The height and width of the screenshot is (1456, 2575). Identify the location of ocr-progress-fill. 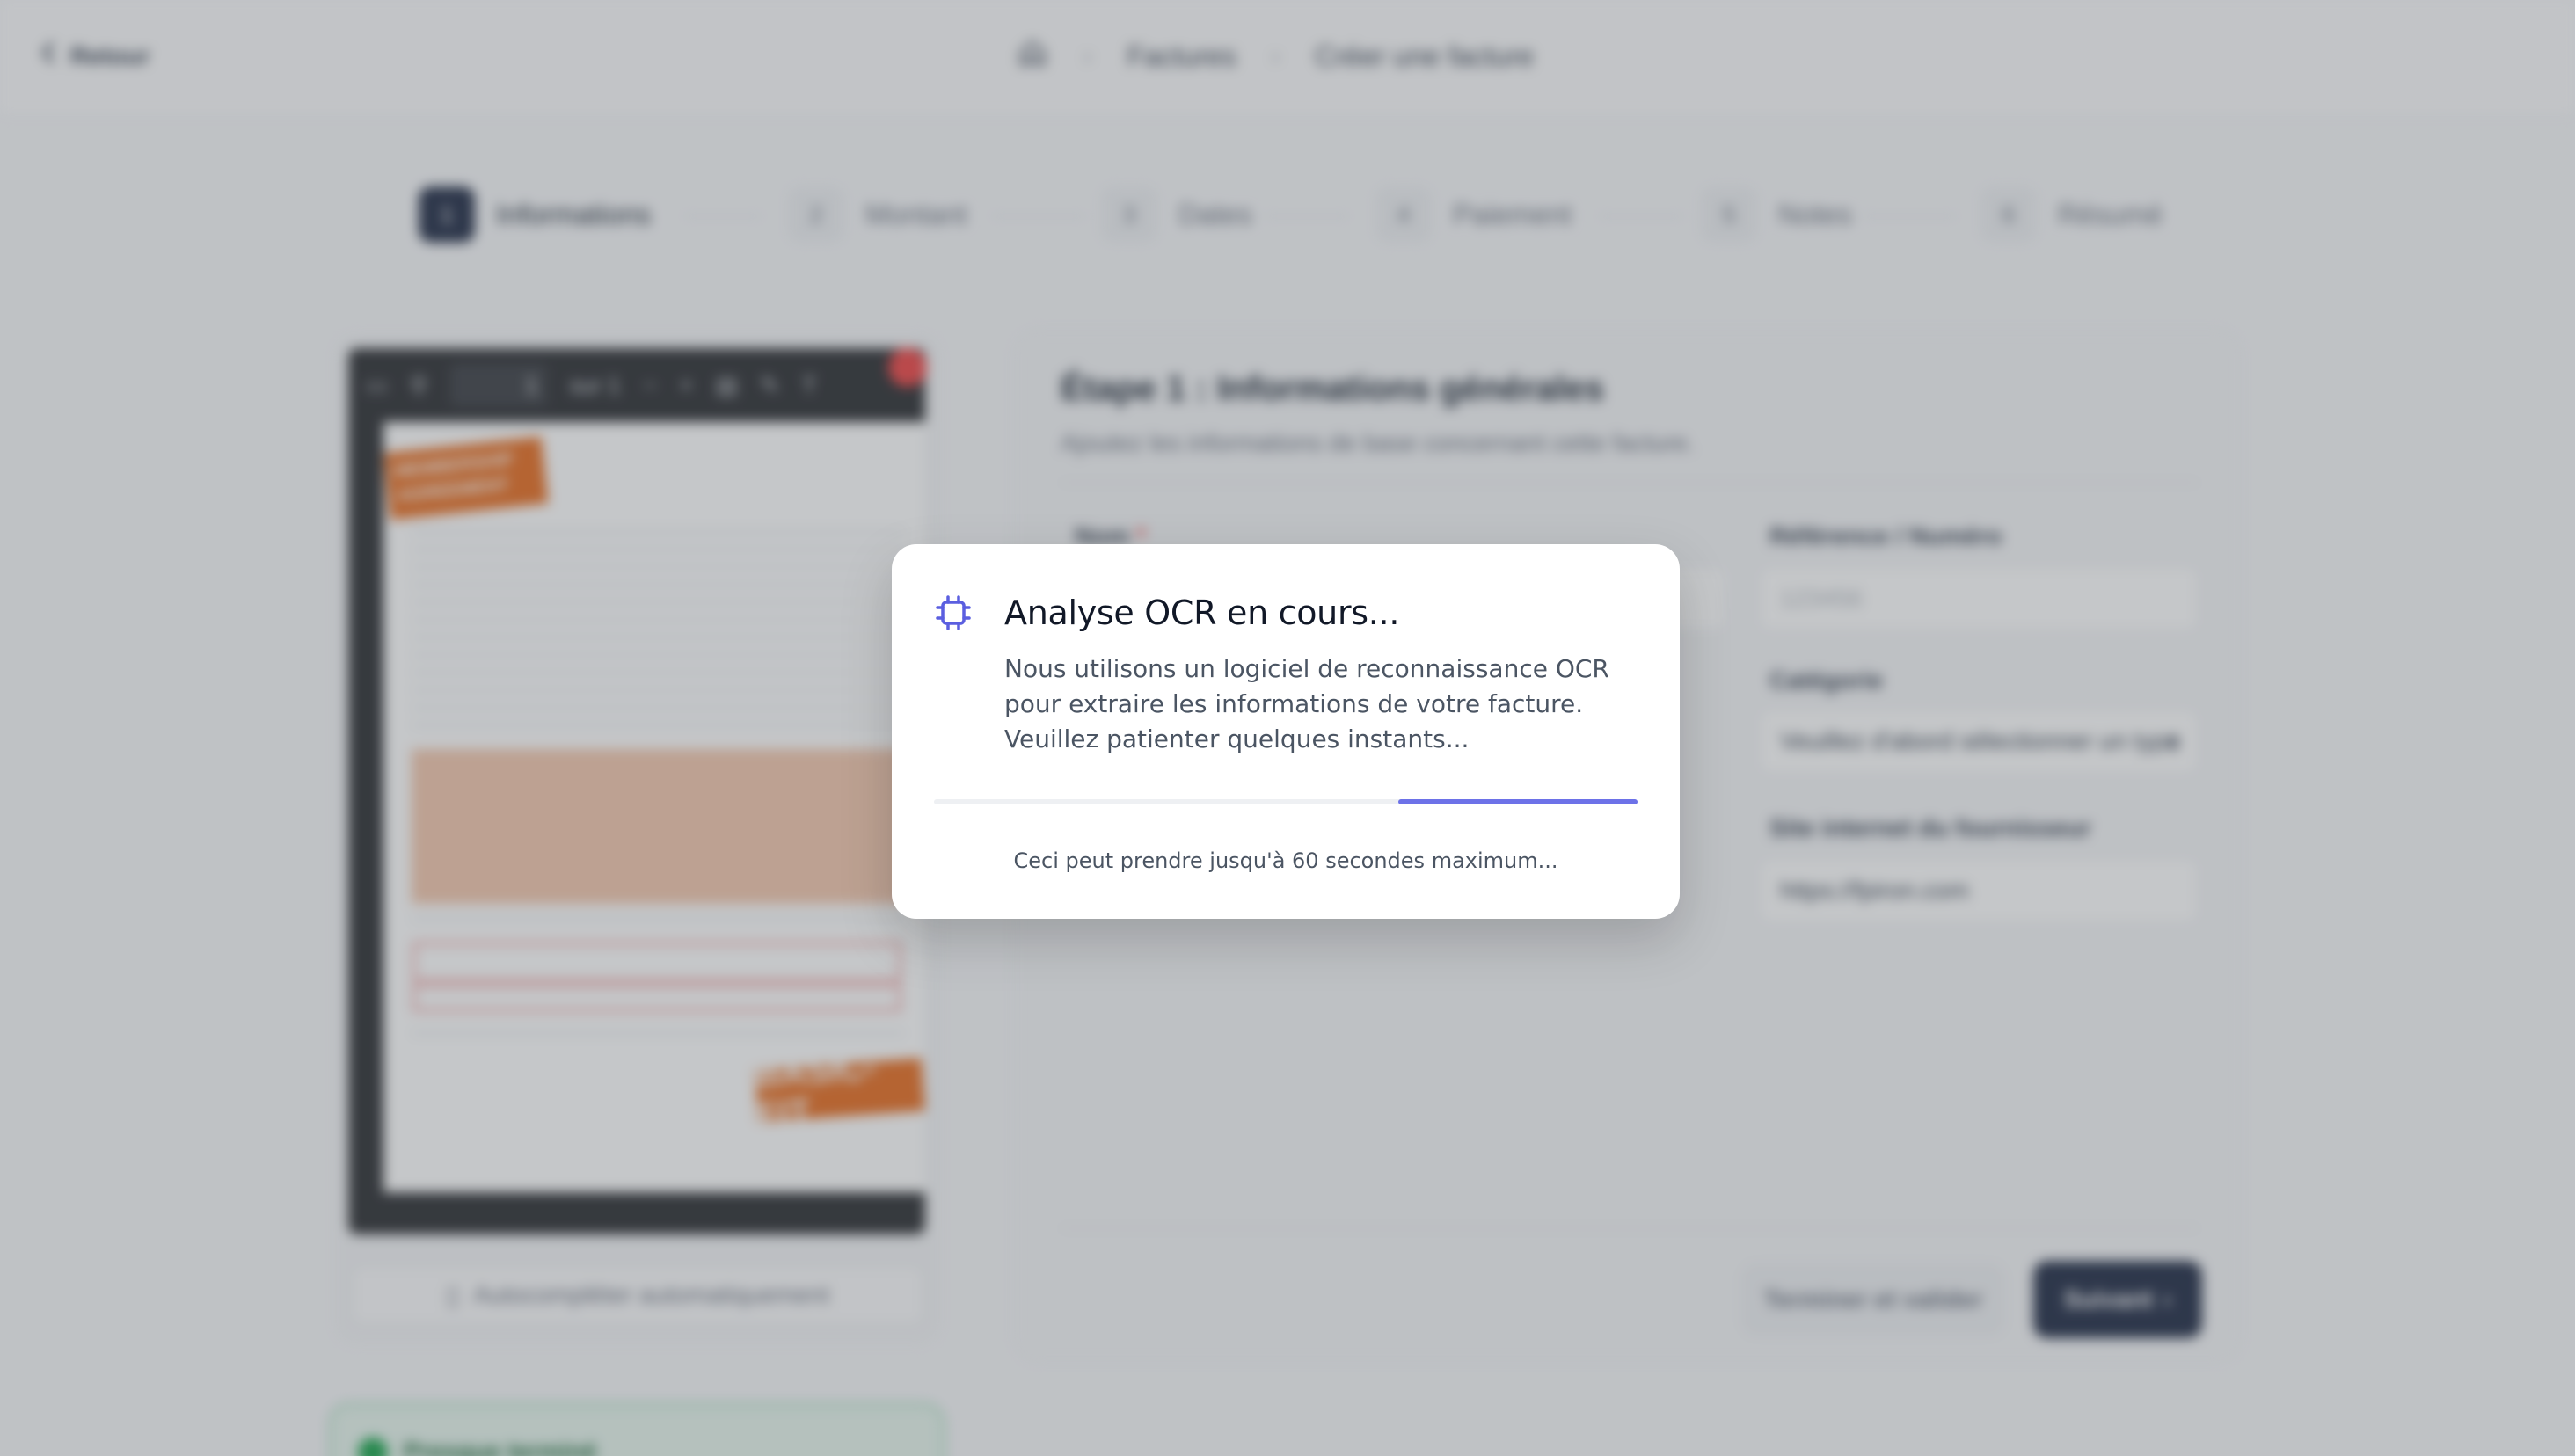
(1518, 801).